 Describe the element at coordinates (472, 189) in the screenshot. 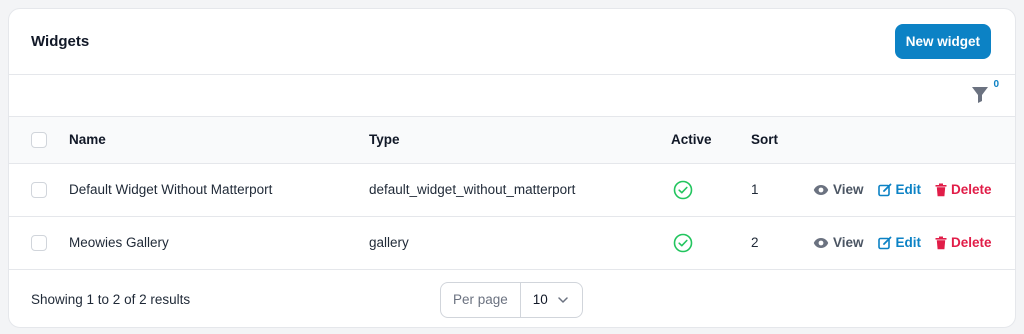

I see `widget-type: default_widget_without_matterport` at that location.